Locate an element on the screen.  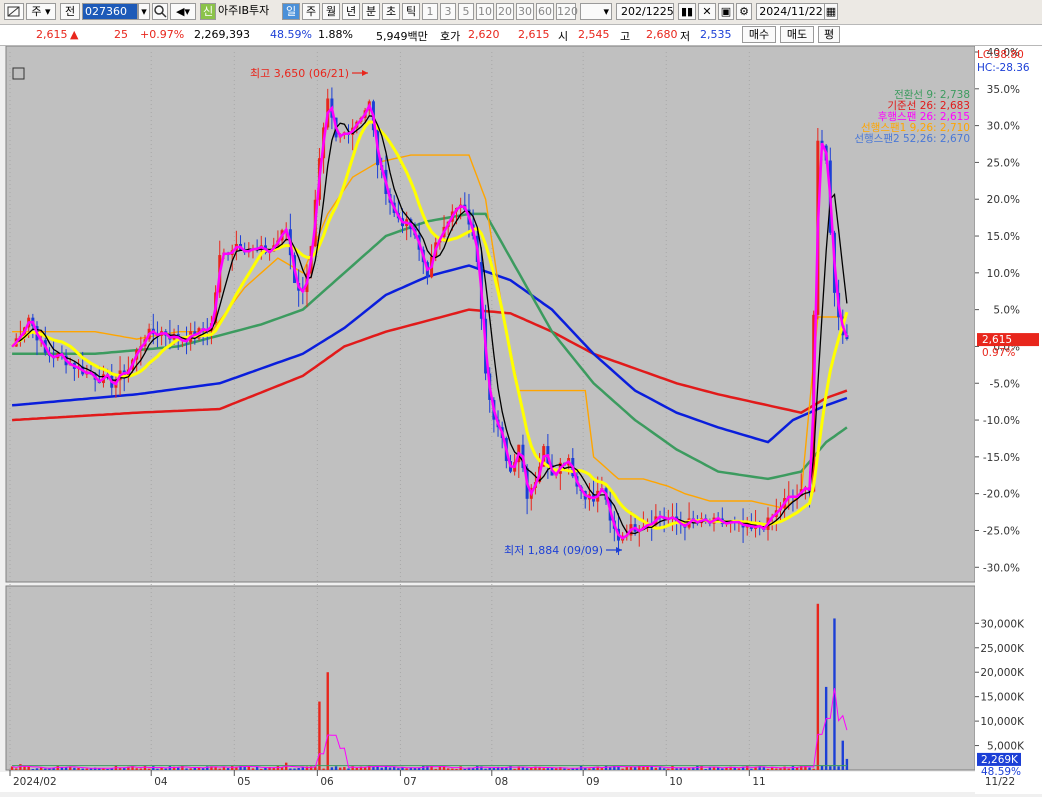
interval-input: ▾ is located at coordinates (596, 11).